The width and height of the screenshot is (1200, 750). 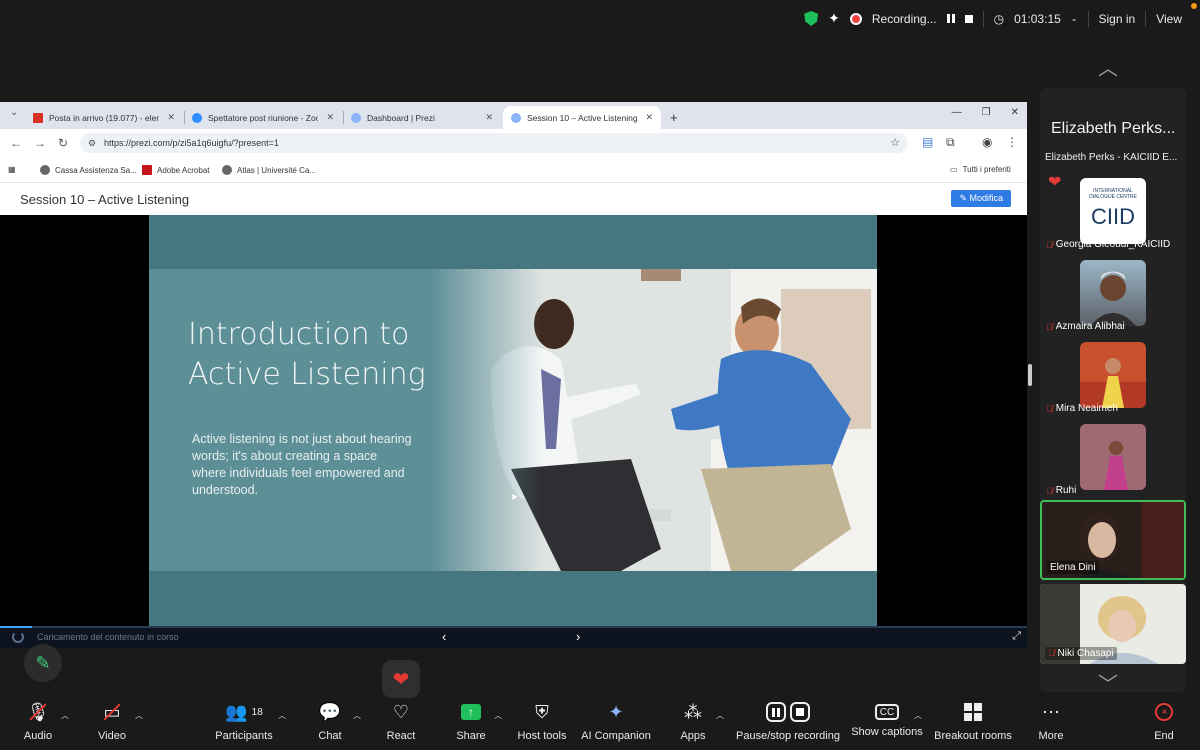 I want to click on split-resize-handle, so click(x=1030, y=375).